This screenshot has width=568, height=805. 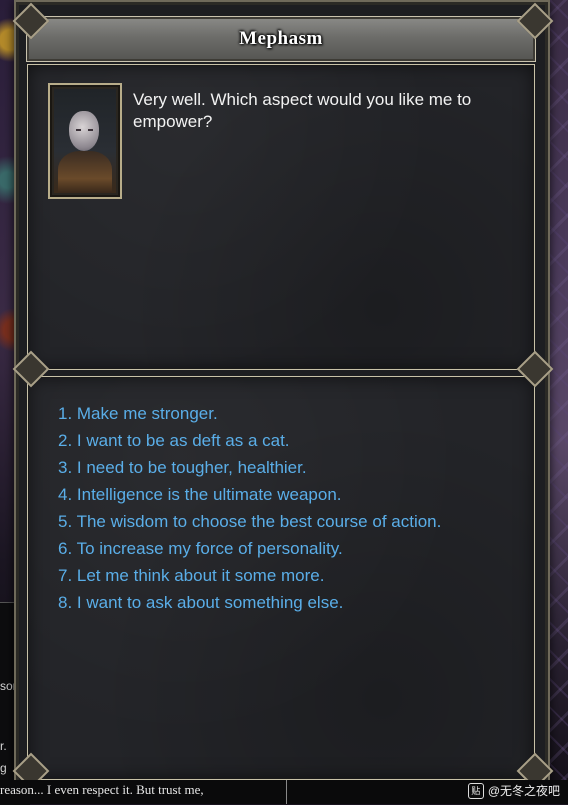 What do you see at coordinates (293, 494) in the screenshot?
I see `reply-option-4: 4. Intelligence is the ultimate weapon.` at bounding box center [293, 494].